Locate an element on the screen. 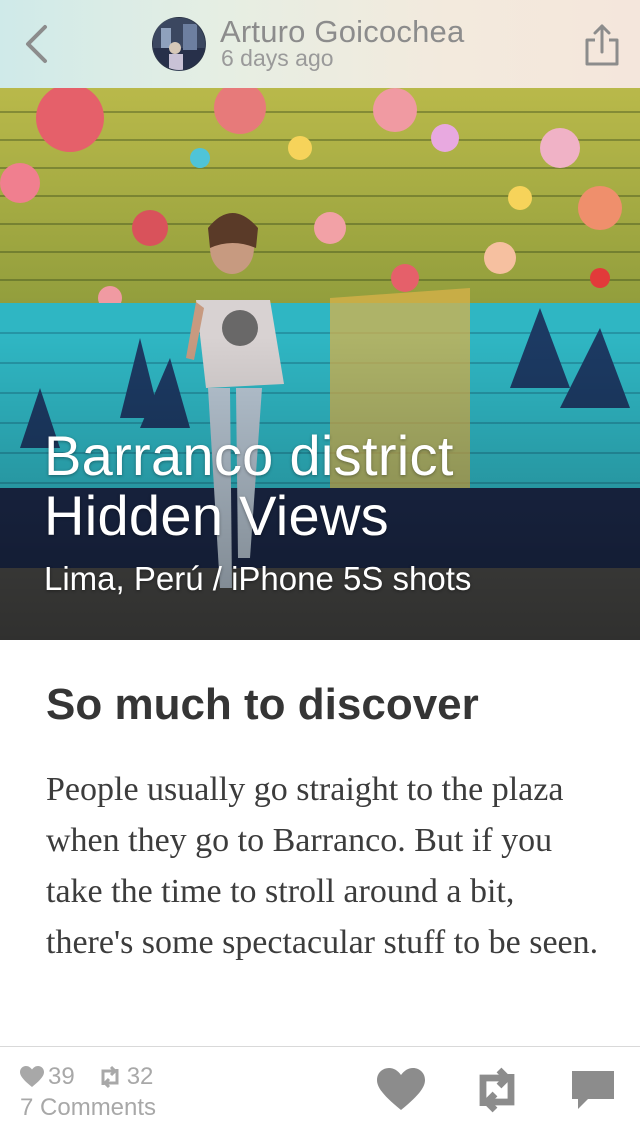 The width and height of the screenshot is (640, 1136). repost-count: 32 is located at coordinates (125, 1077).